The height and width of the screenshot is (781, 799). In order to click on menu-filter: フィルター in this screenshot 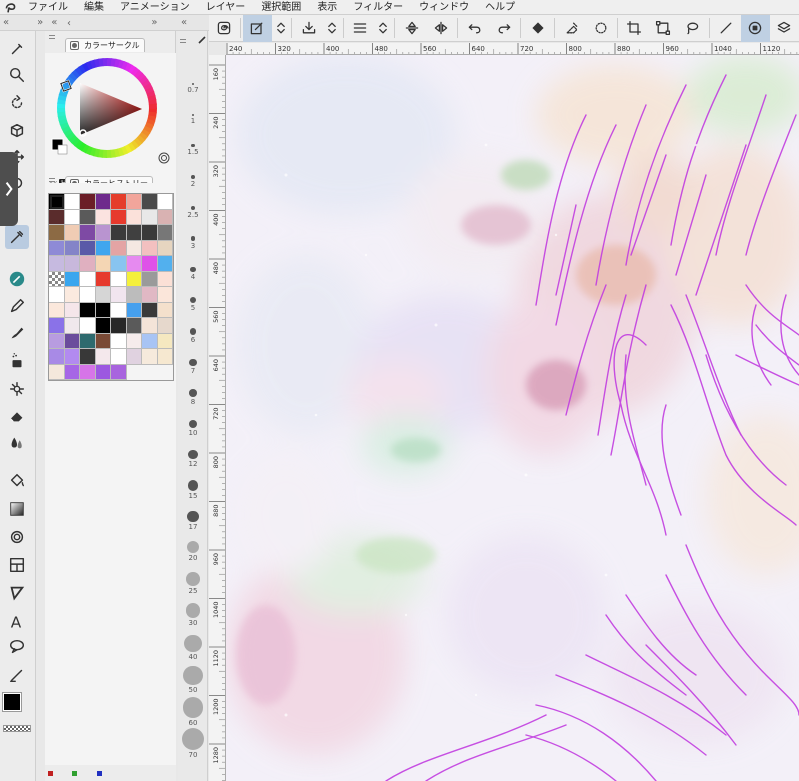, I will do `click(378, 7)`.